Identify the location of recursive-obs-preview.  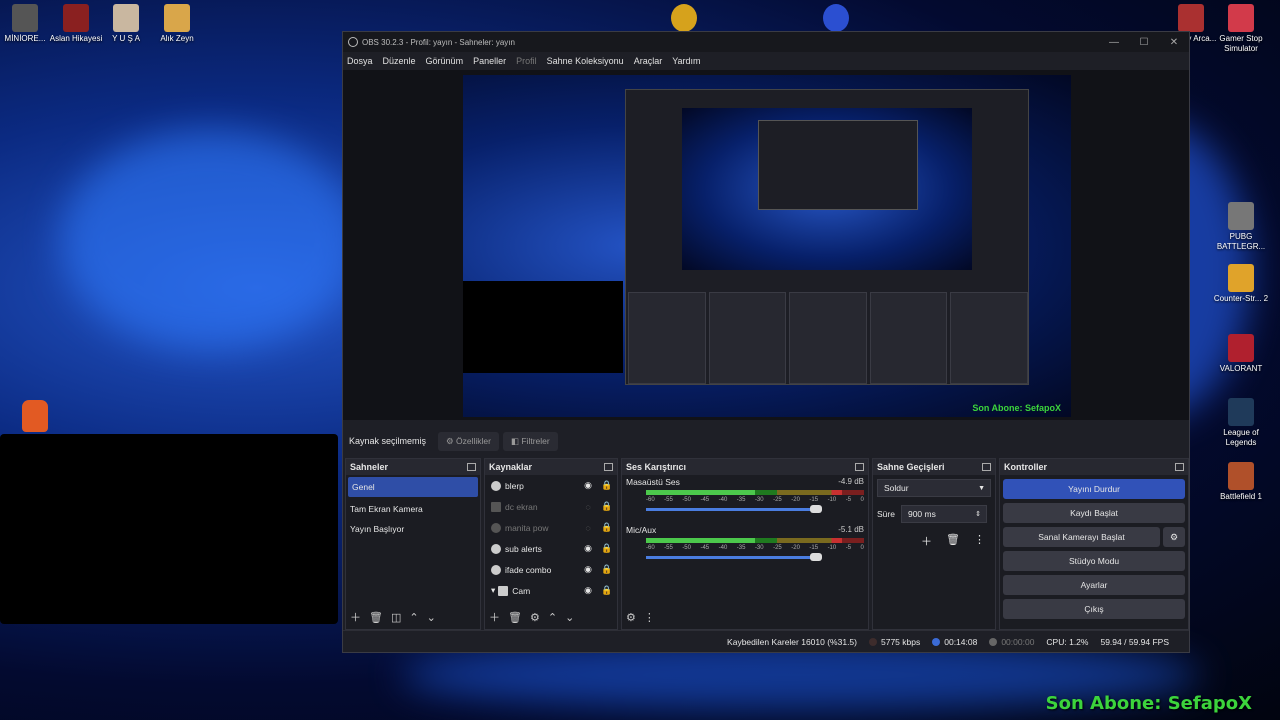
(827, 237).